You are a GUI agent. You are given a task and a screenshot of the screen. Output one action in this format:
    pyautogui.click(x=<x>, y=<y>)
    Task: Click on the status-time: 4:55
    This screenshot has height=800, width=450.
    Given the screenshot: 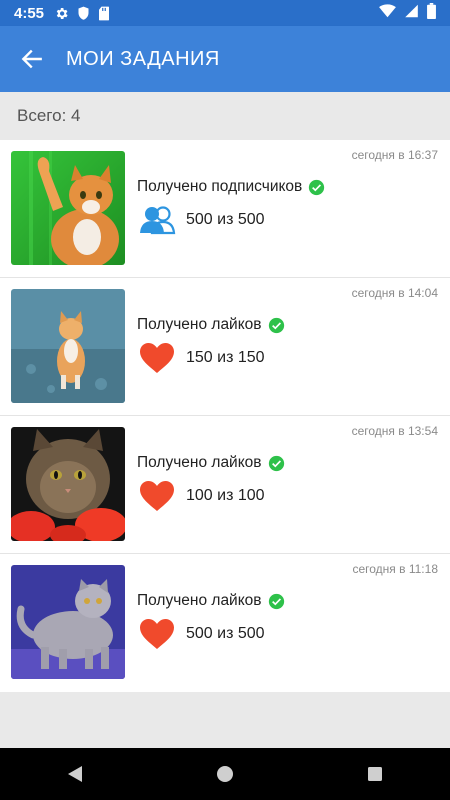 What is the action you would take?
    pyautogui.click(x=29, y=13)
    